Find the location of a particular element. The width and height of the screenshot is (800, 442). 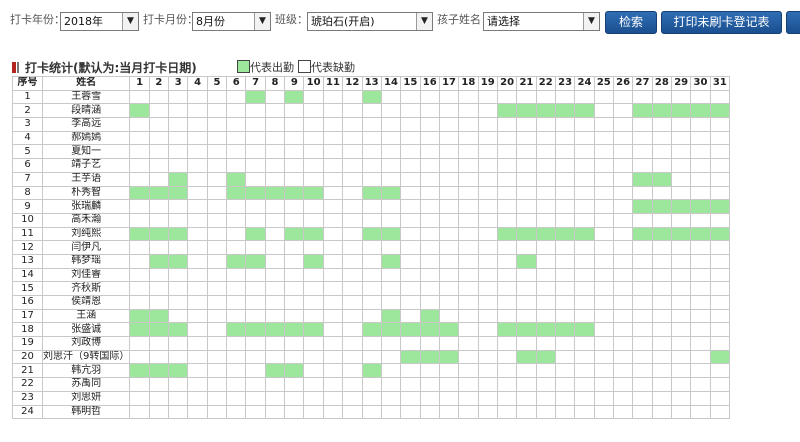

search-button: 检索 is located at coordinates (631, 22).